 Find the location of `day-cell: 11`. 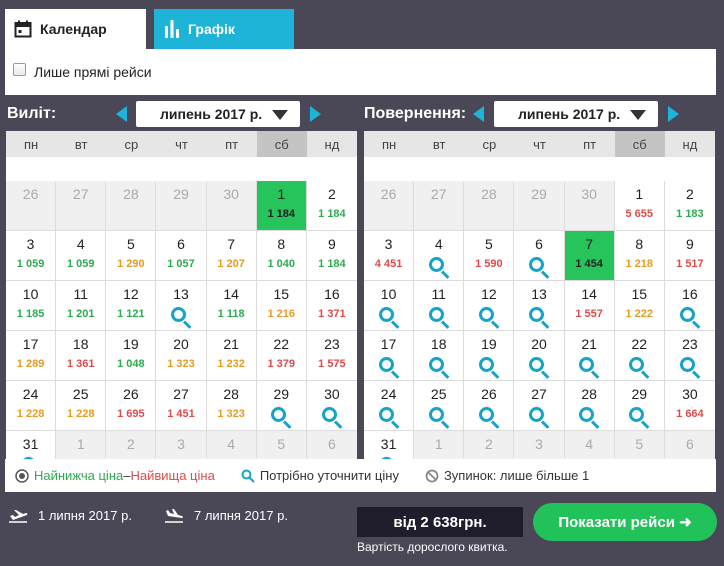

day-cell: 11 is located at coordinates (439, 306).